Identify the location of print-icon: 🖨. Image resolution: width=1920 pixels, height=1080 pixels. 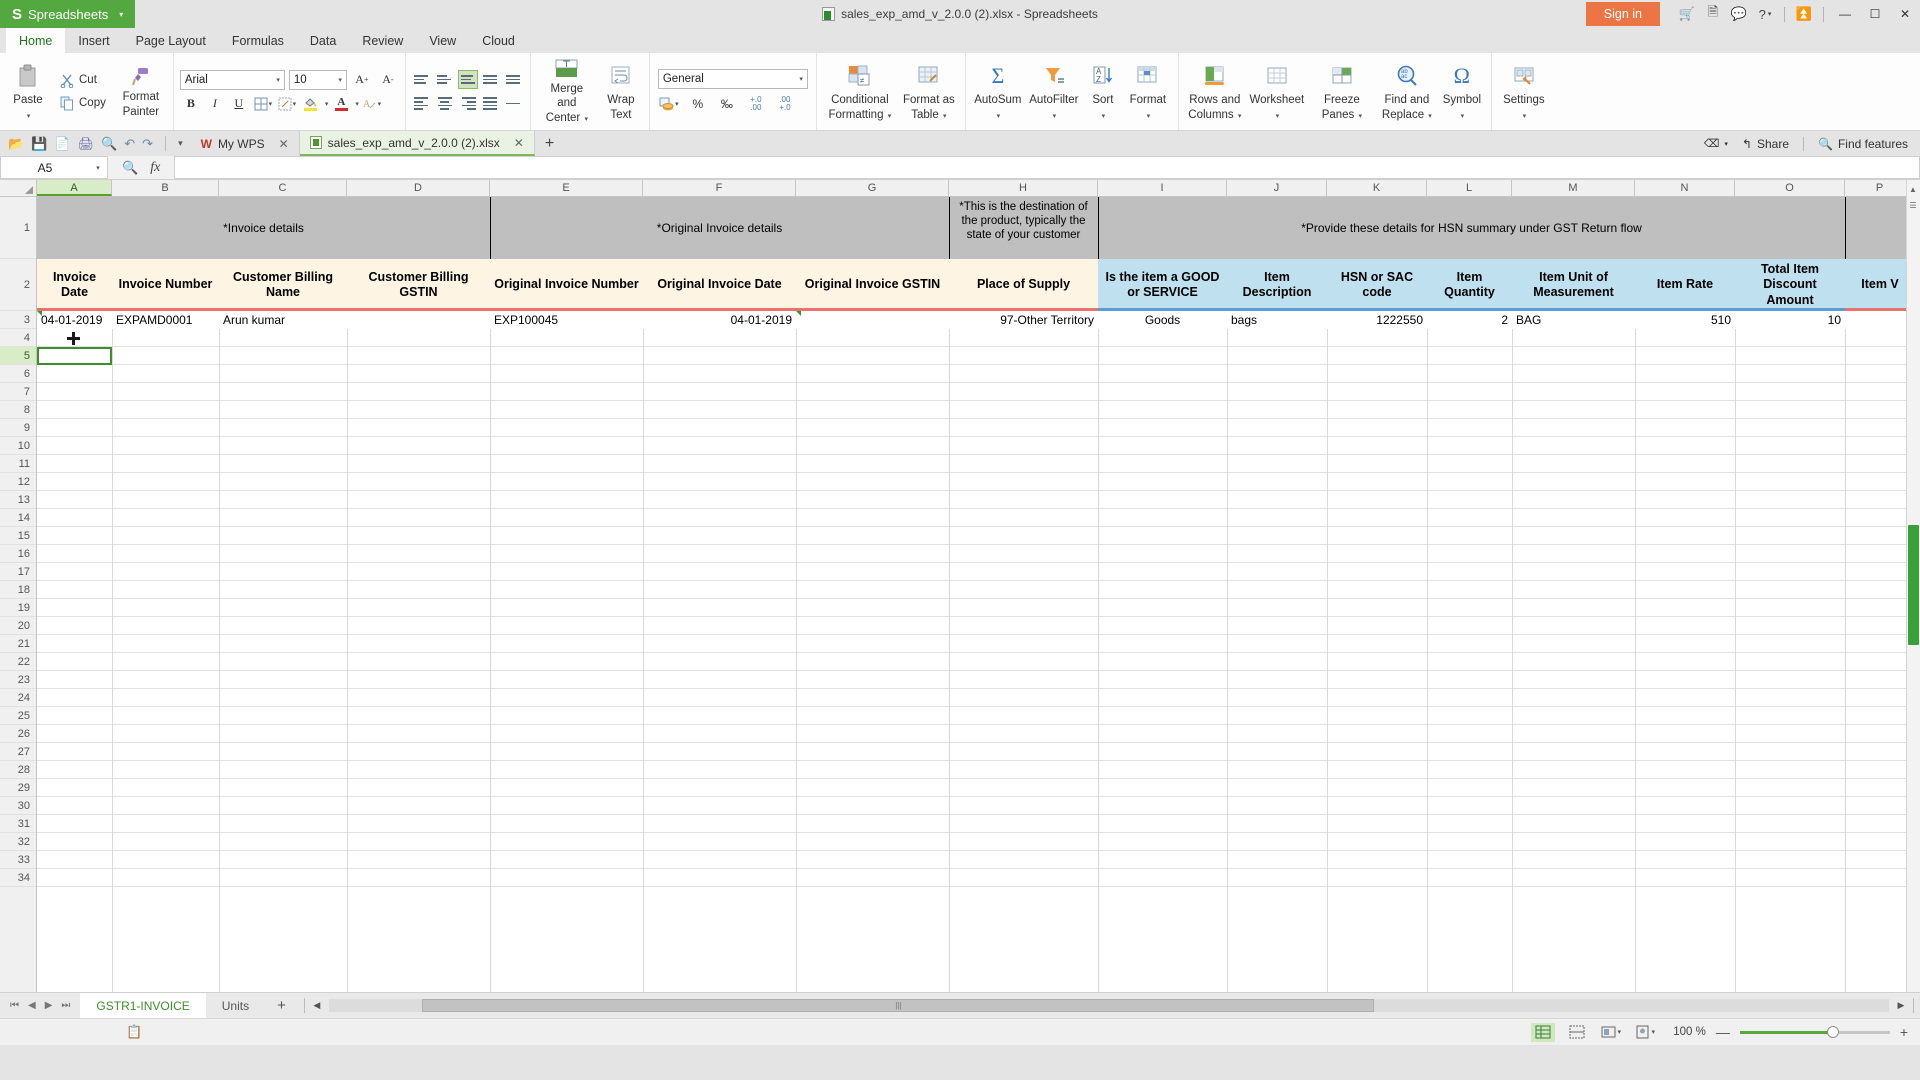
(86, 144).